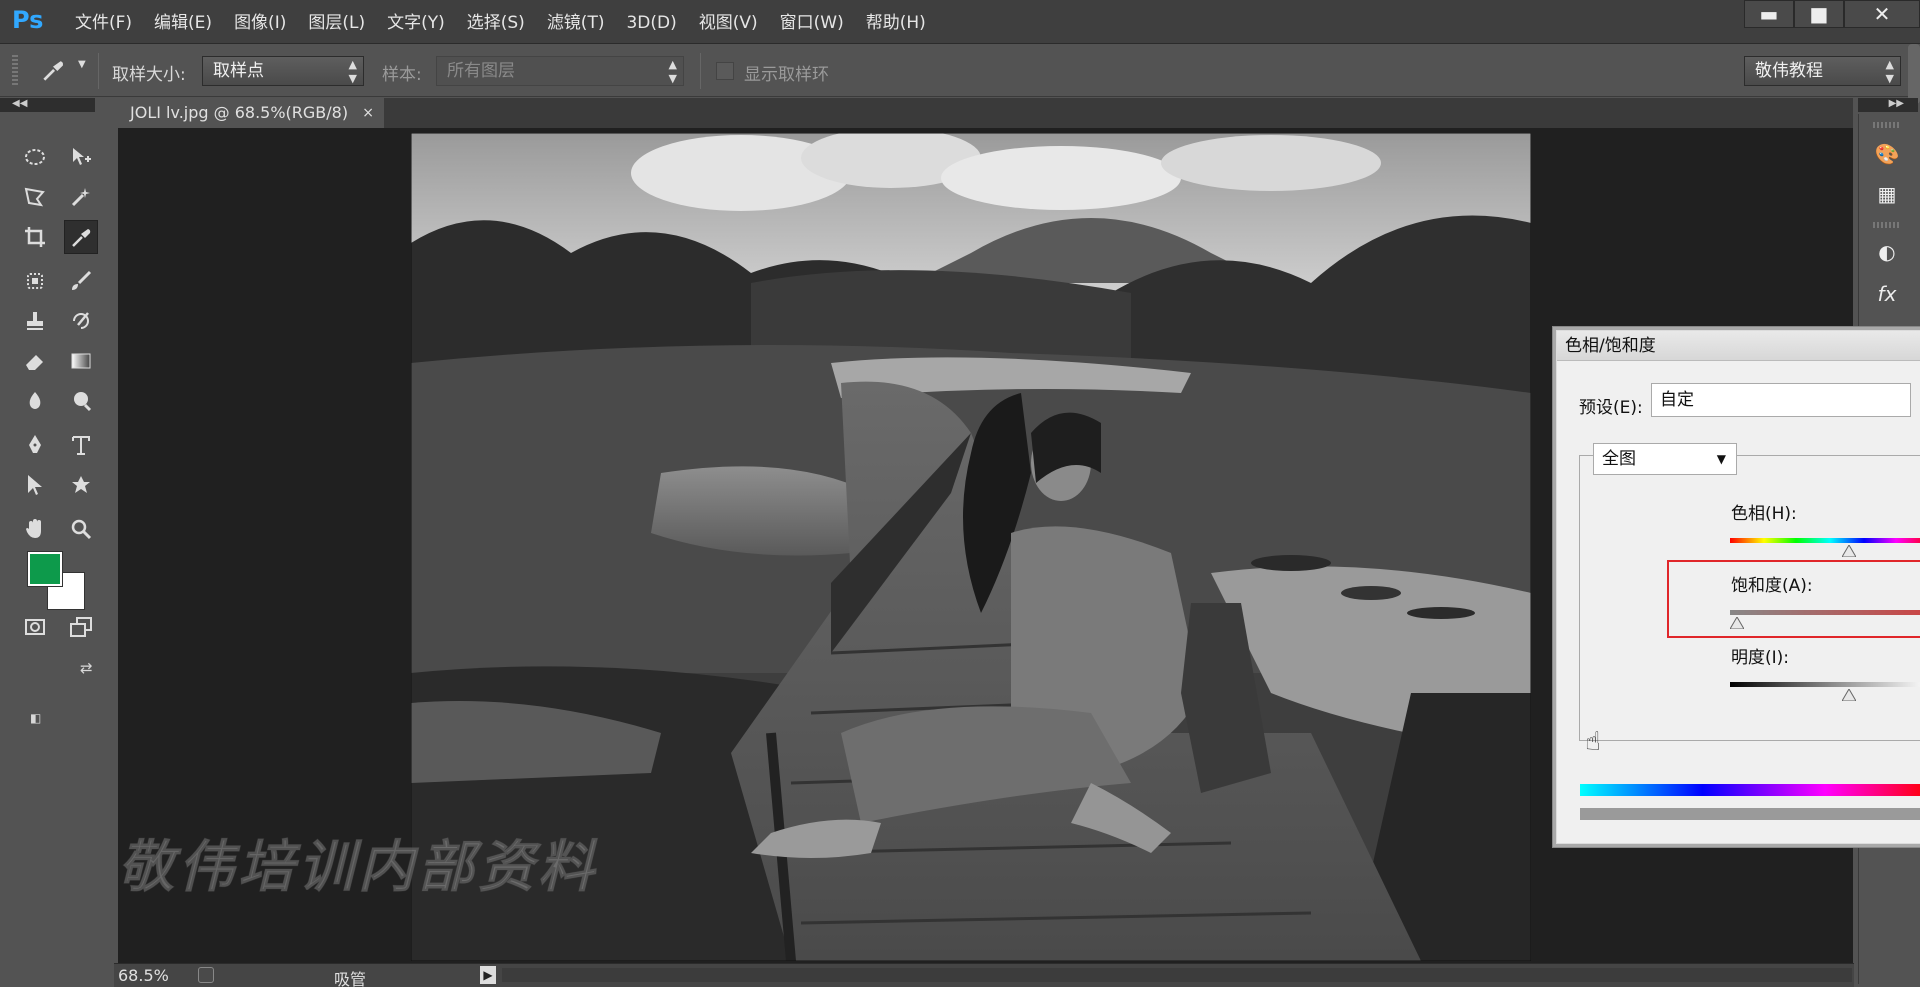  I want to click on lasso-tool-icon, so click(35, 197).